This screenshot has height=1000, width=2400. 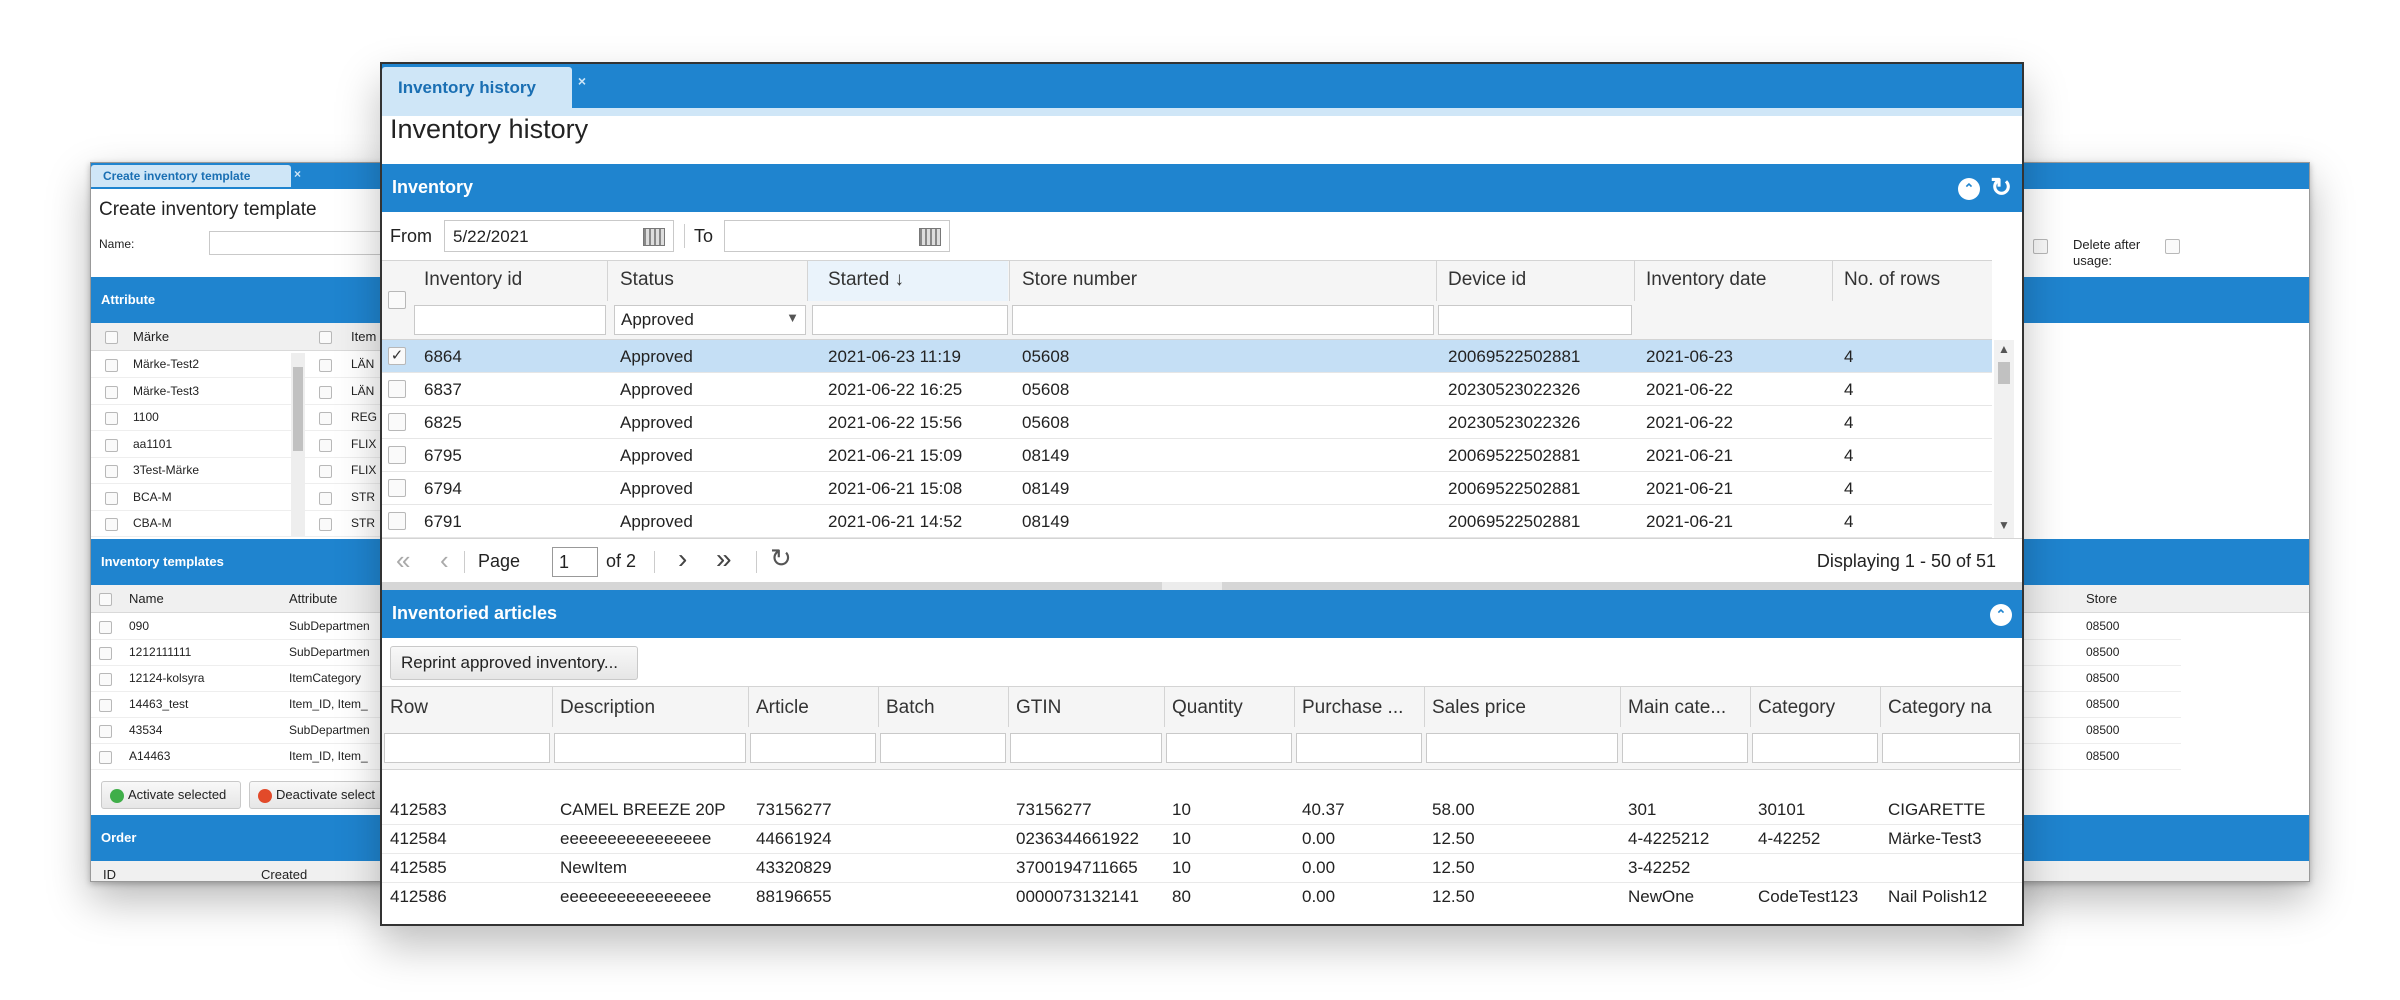 I want to click on select-all-item-checkbox, so click(x=325, y=337).